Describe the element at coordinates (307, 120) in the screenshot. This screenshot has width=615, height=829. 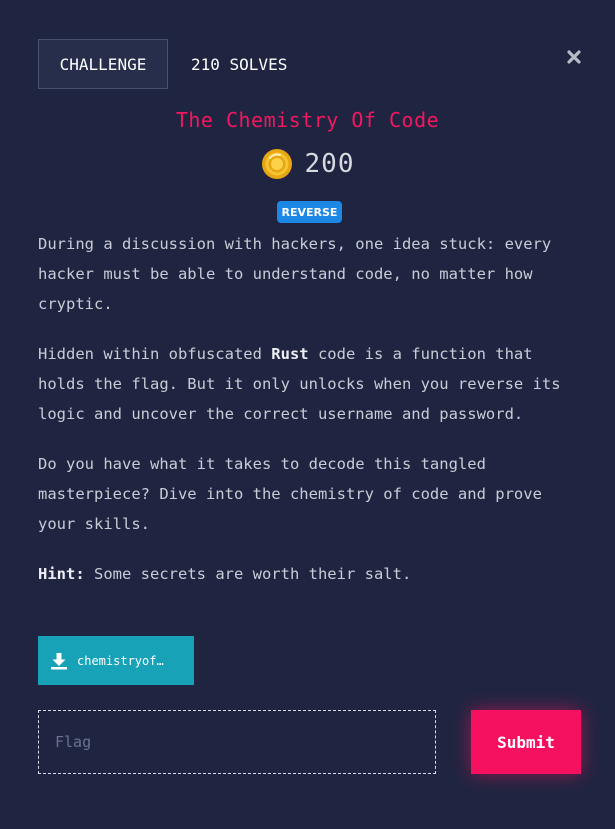
I see `challenge-title: The Chemistry Of Code` at that location.